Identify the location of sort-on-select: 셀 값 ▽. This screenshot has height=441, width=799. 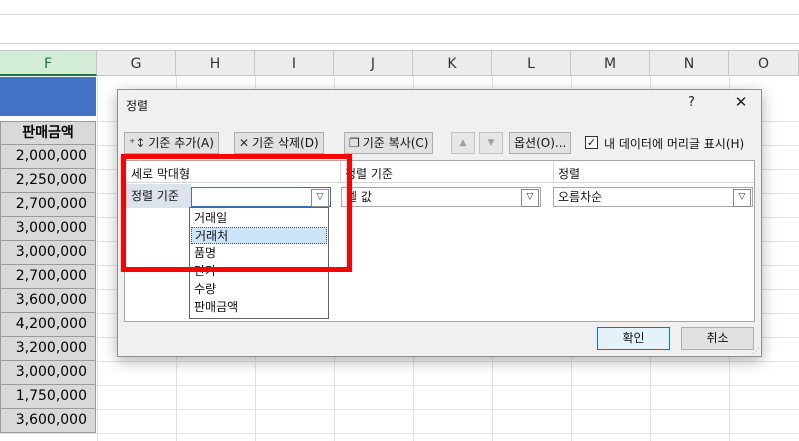
(441, 197).